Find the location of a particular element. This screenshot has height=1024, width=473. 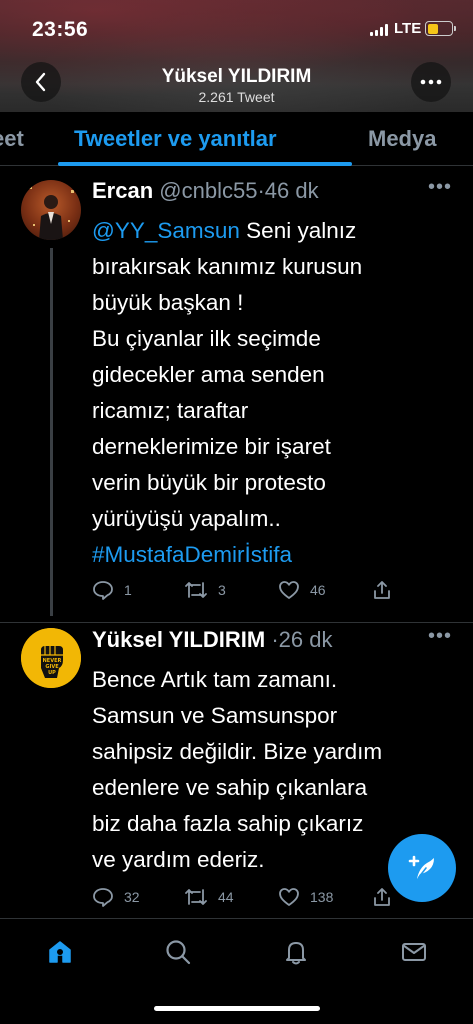

more-horizontal-icon is located at coordinates (431, 82).